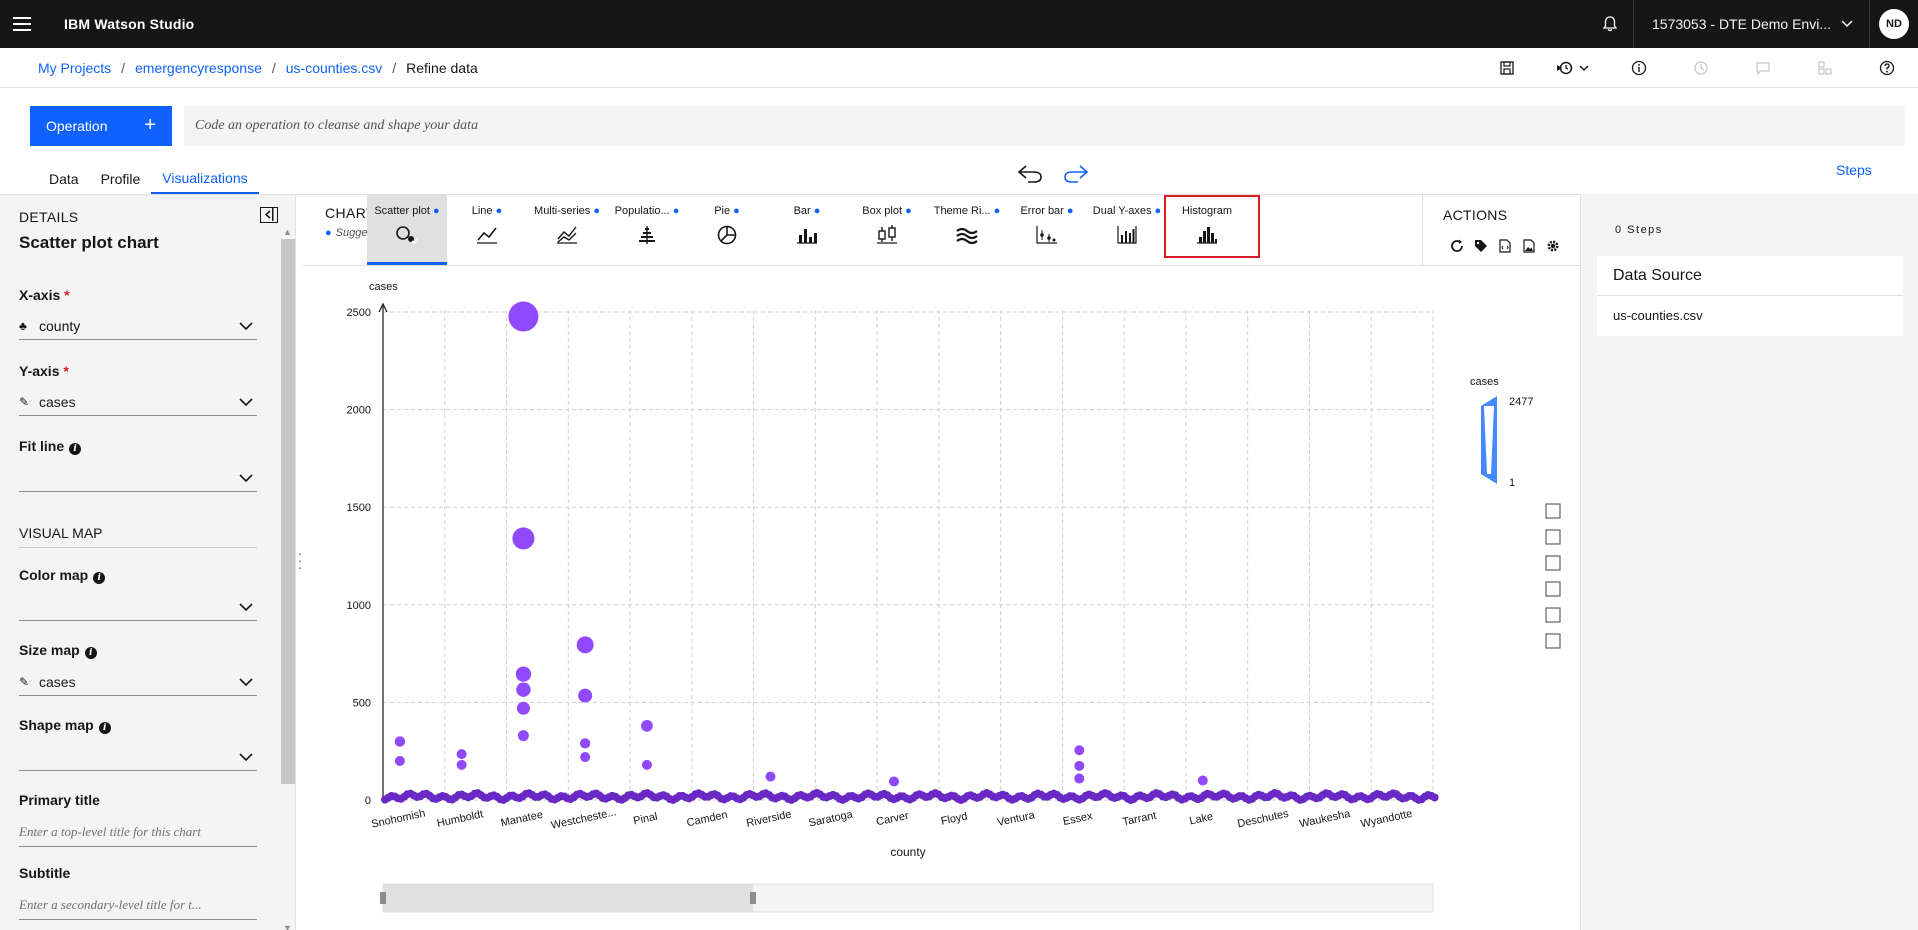  What do you see at coordinates (567, 211) in the screenshot?
I see `chart-type-label: Multi-series ●` at bounding box center [567, 211].